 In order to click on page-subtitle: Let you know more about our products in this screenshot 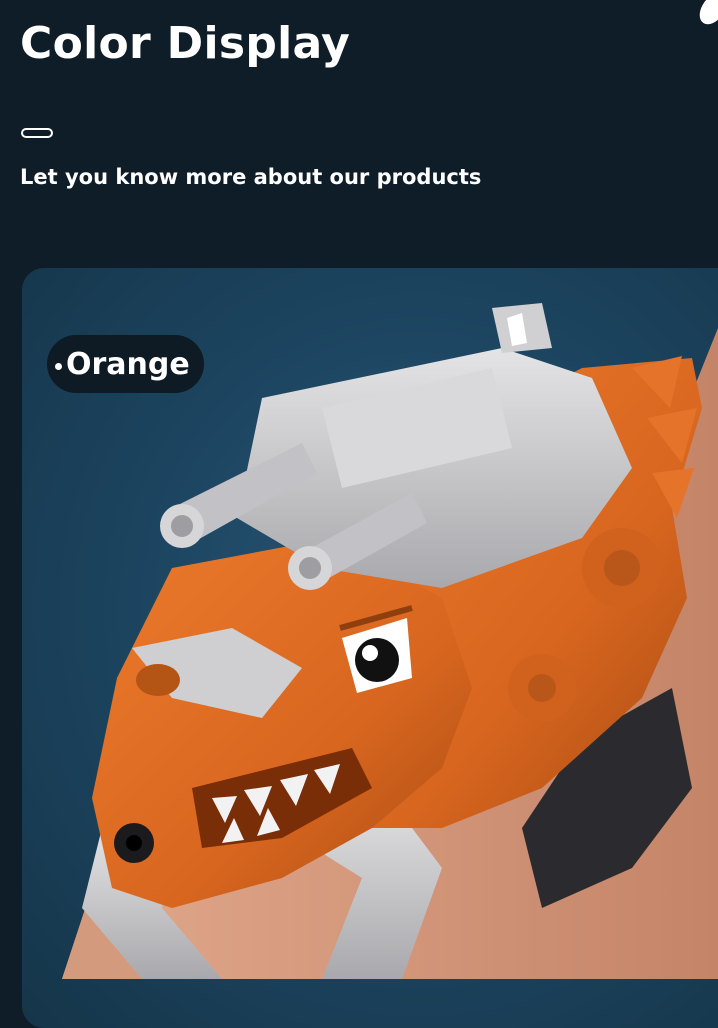, I will do `click(251, 177)`.